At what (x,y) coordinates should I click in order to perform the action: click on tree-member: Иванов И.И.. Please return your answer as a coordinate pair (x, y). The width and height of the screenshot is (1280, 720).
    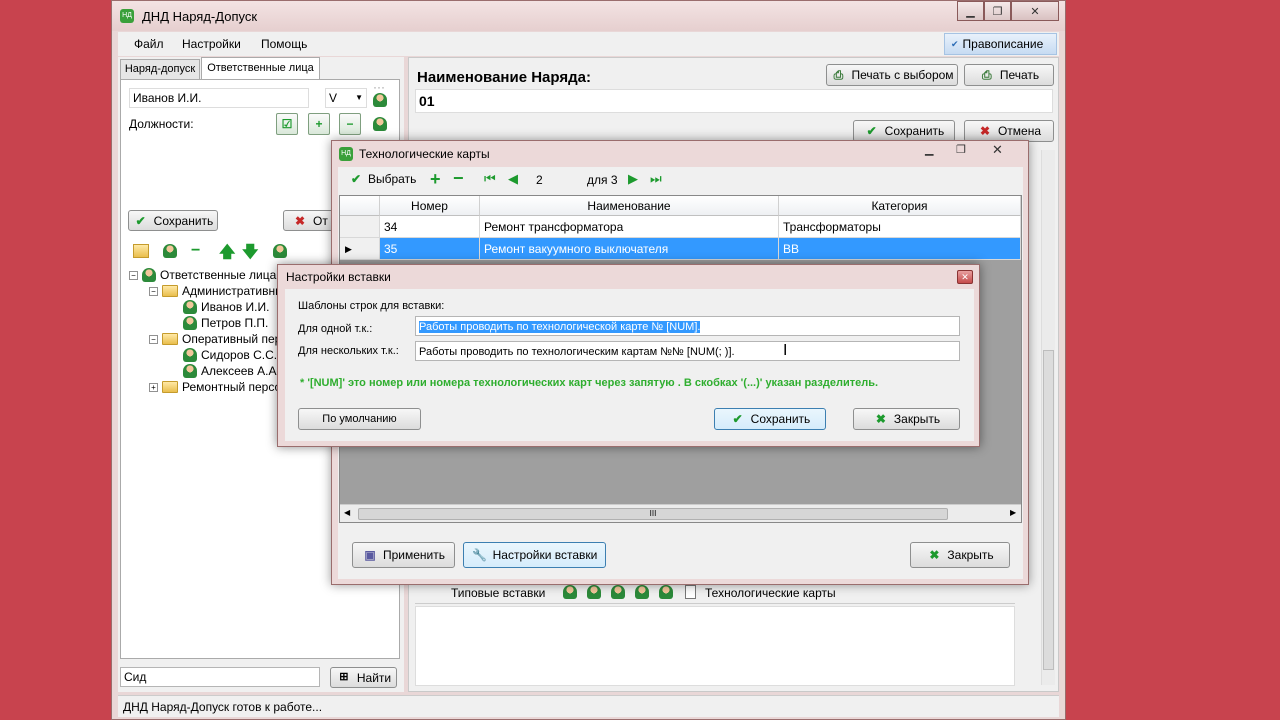
    Looking at the image, I should click on (226, 307).